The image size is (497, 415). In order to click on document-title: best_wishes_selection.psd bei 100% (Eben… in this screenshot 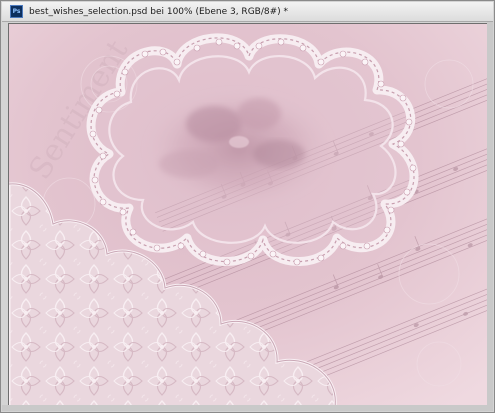, I will do `click(159, 11)`.